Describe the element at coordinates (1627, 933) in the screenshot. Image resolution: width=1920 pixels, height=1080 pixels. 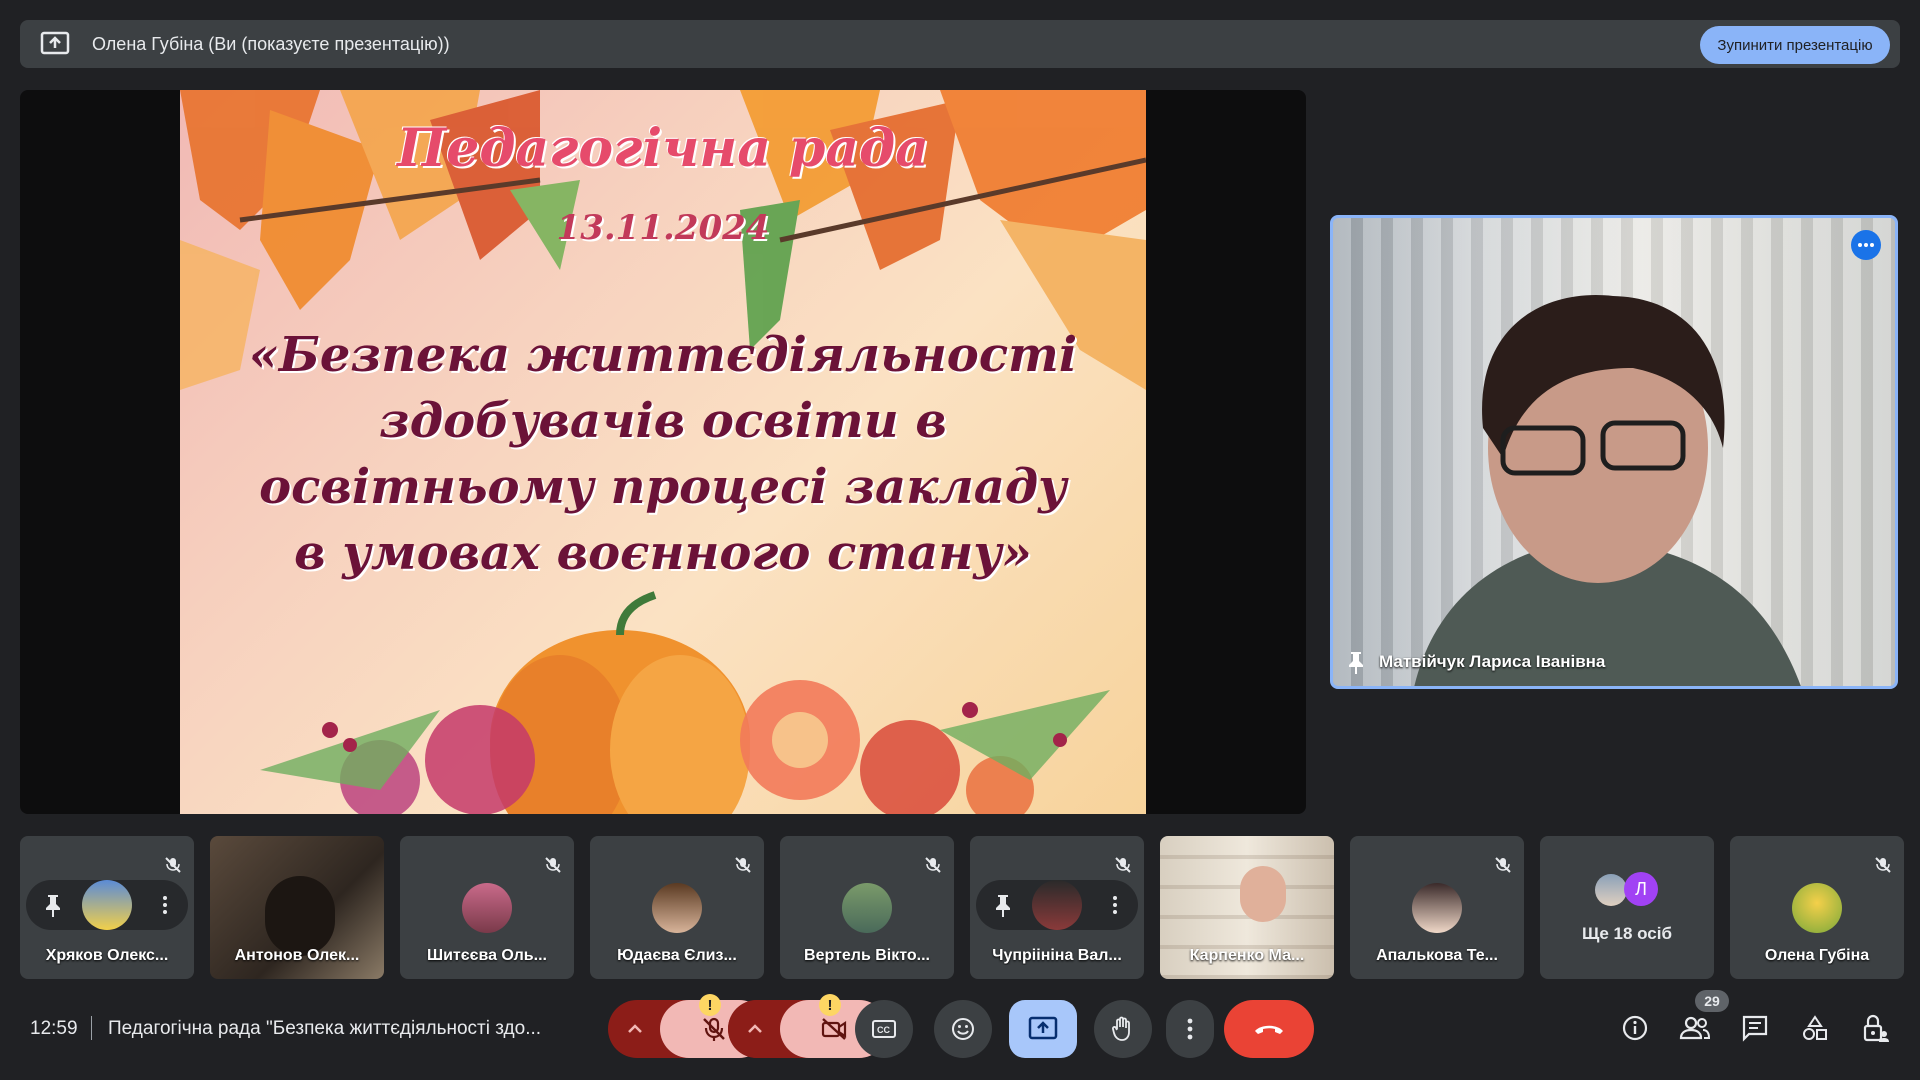
I see `more-participants-label: Ще 18 осіб` at that location.